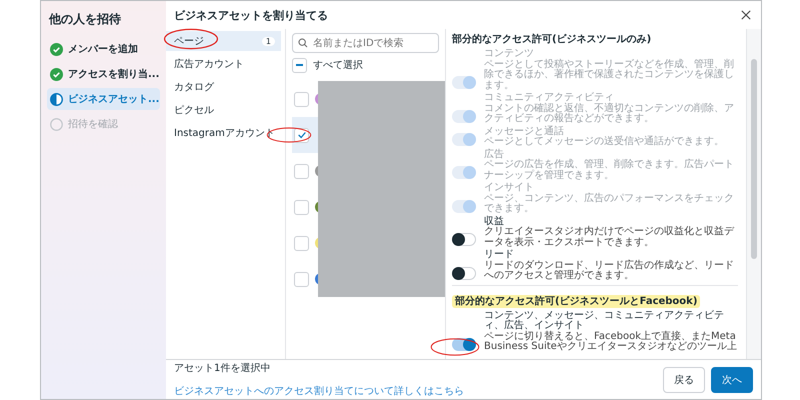  Describe the element at coordinates (604, 320) in the screenshot. I see `permission-title: コンテンツ、メッセージ、コミュニティアクティビティ、広告、インサイト` at that location.